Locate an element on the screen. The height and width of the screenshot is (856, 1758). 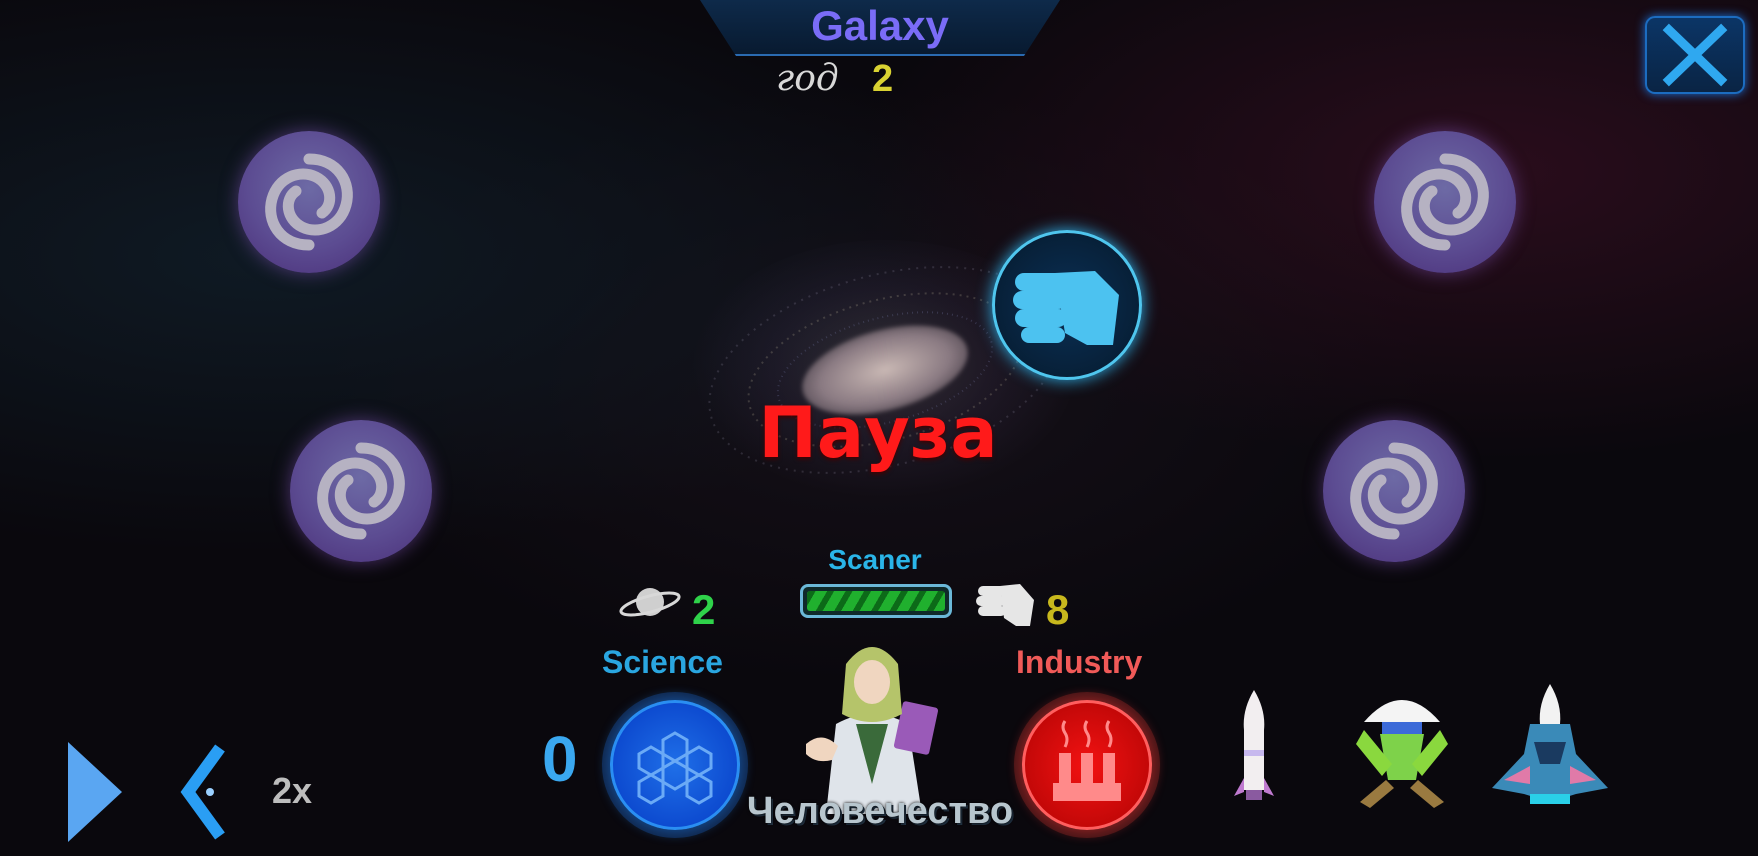
science-value: 0 is located at coordinates (560, 759).